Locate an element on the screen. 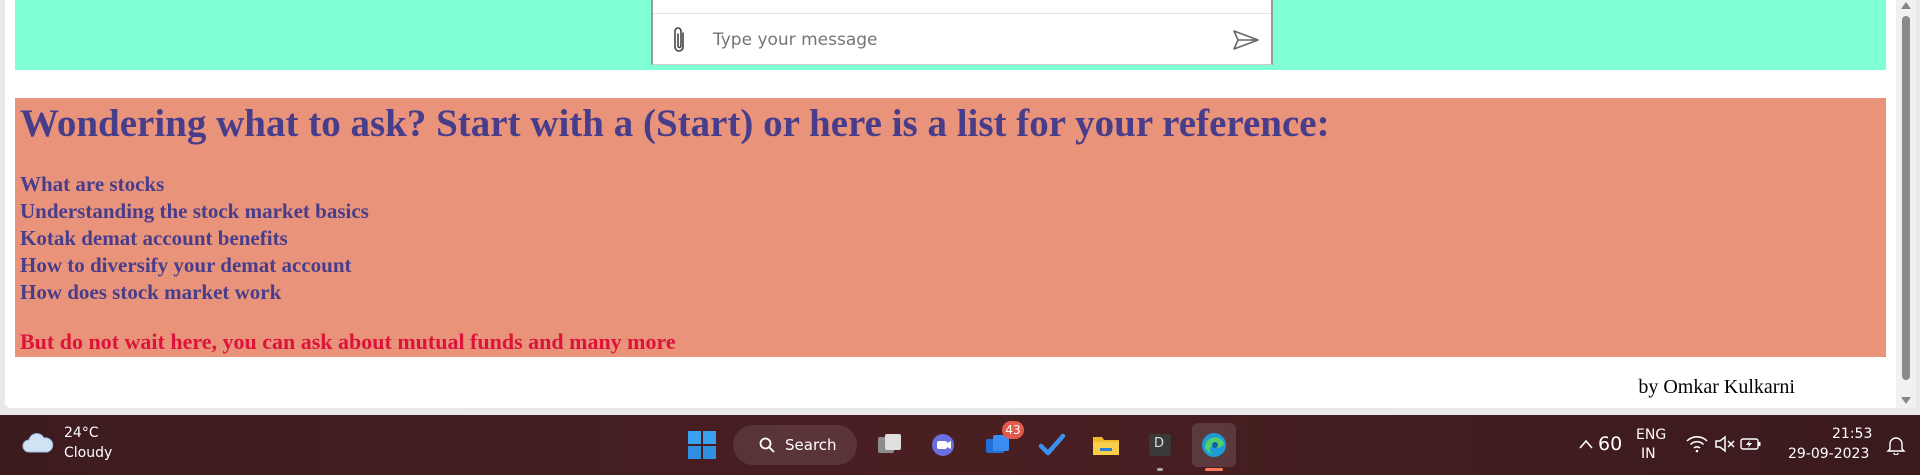 The width and height of the screenshot is (1920, 475). paperclip-icon is located at coordinates (680, 40).